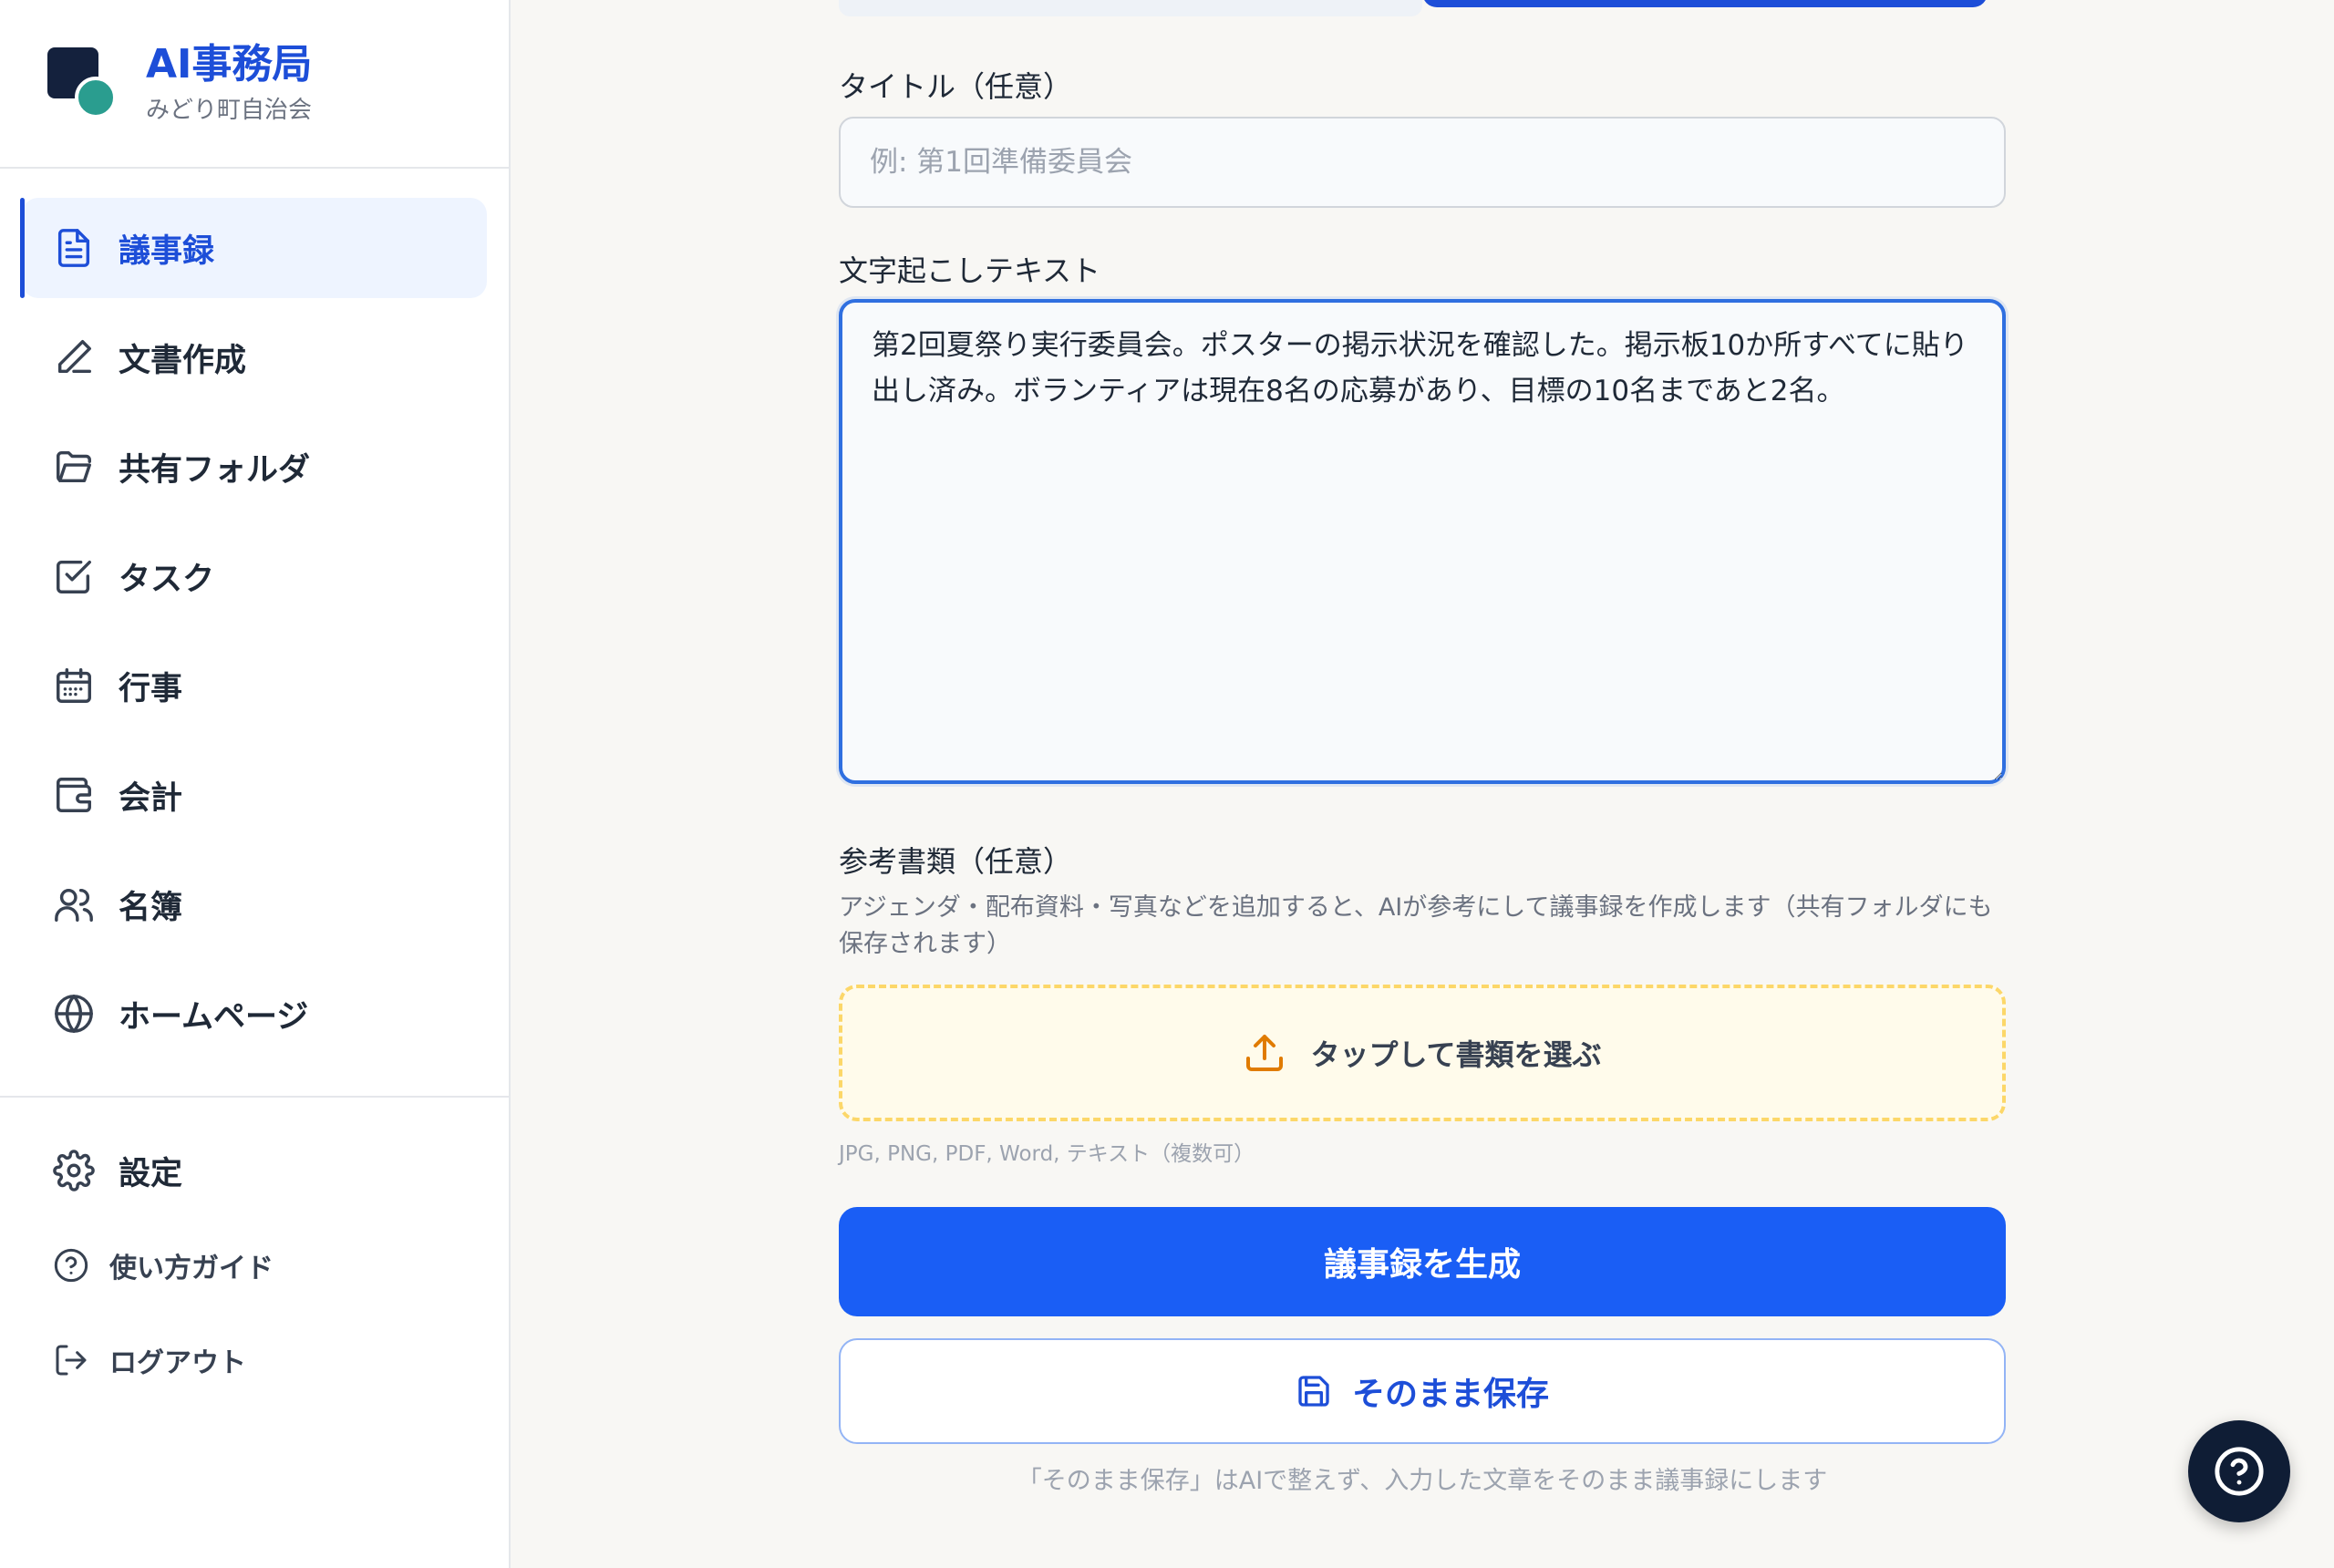  I want to click on dropzone-label: タップして書類を選ぶ, so click(1456, 1054).